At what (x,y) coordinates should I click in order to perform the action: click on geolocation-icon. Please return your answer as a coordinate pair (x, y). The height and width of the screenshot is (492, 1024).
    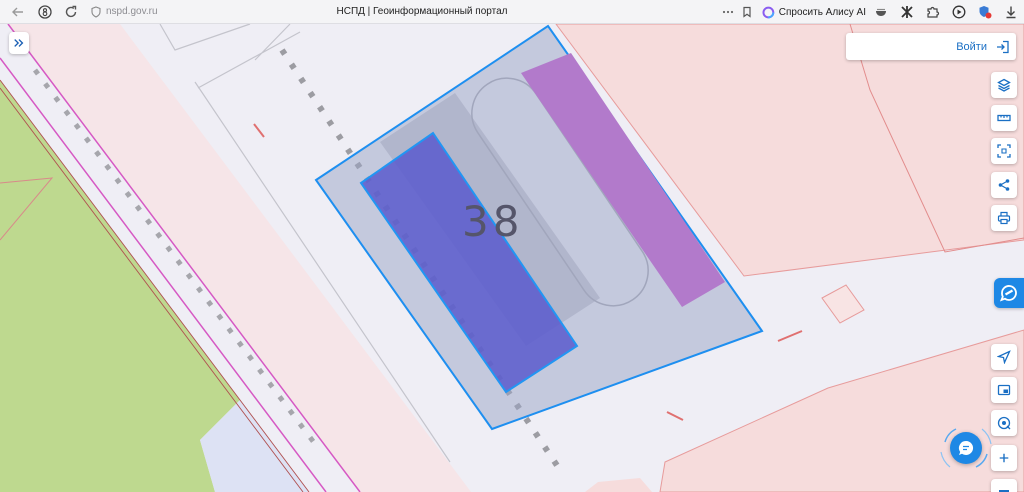
    Looking at the image, I should click on (1004, 423).